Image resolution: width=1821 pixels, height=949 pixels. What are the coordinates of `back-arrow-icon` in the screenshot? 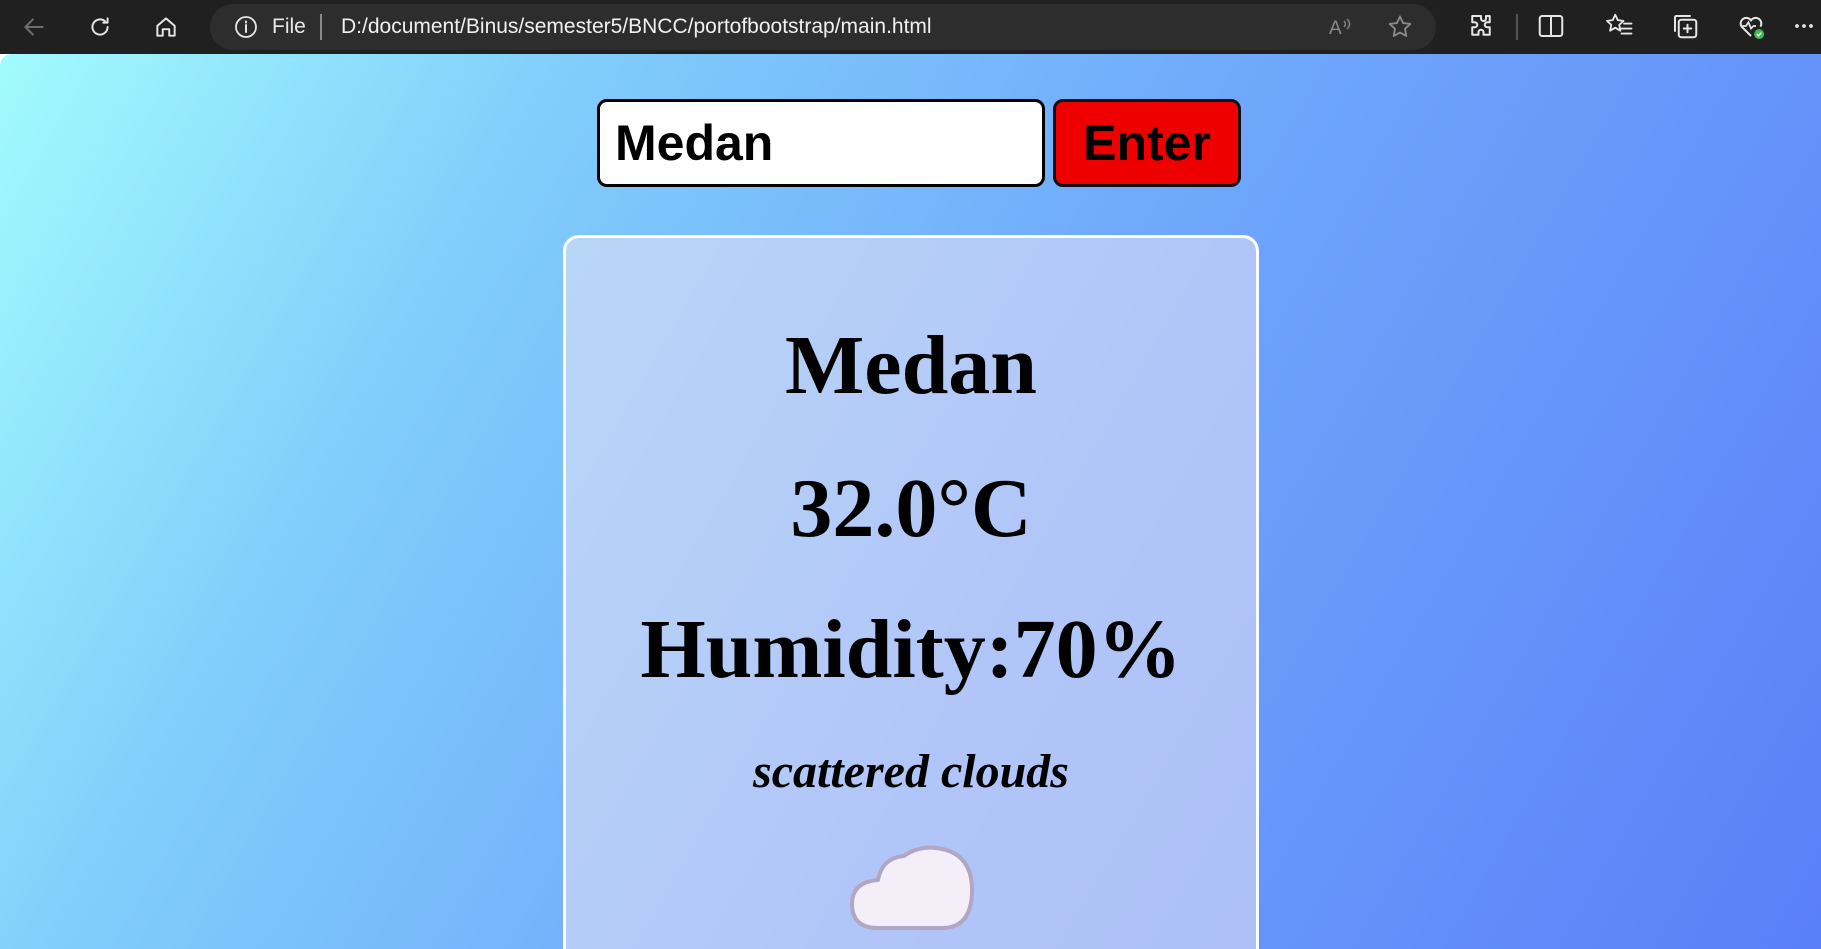 It's located at (34, 27).